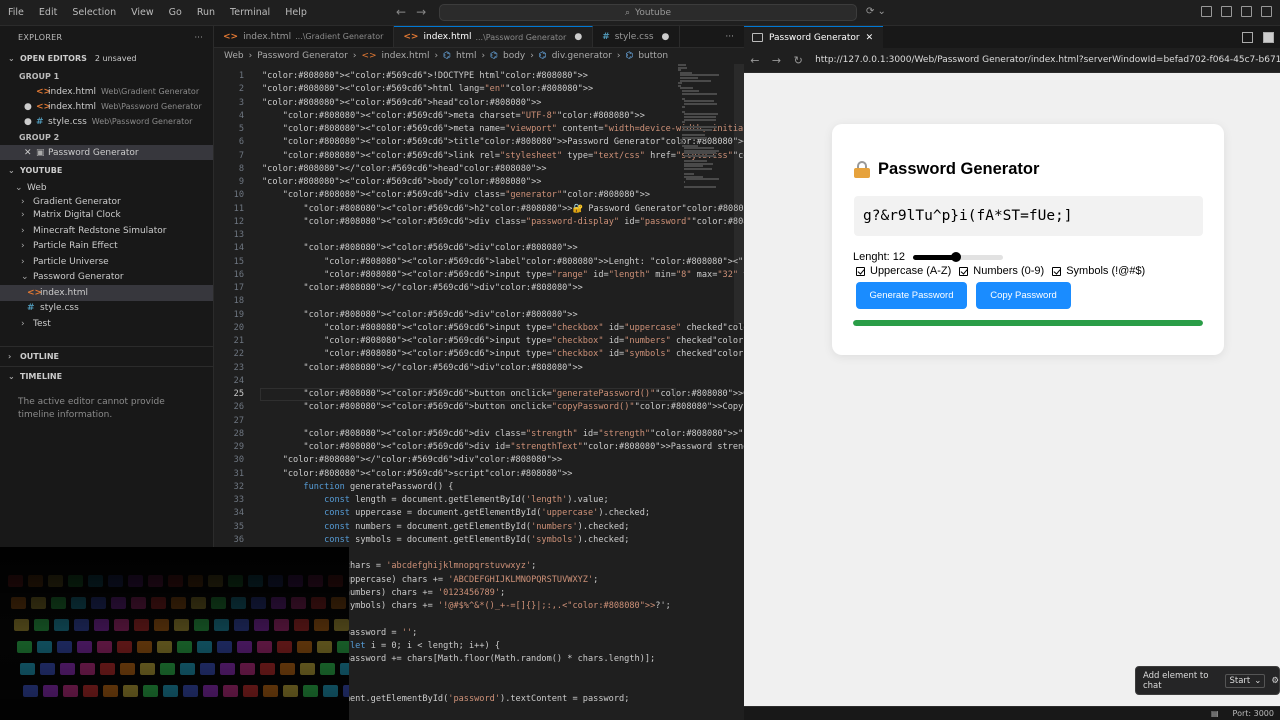 Image resolution: width=1280 pixels, height=720 pixels. What do you see at coordinates (106, 309) in the screenshot?
I see `tree-file-style: # style.css` at bounding box center [106, 309].